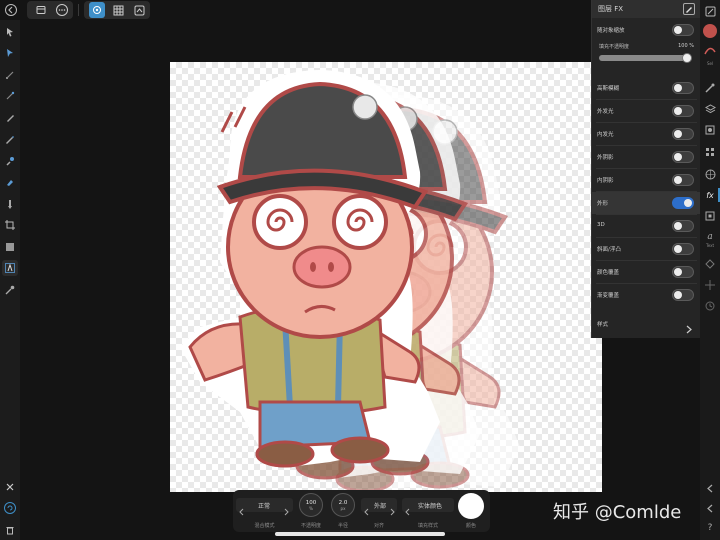 The height and width of the screenshot is (540, 720). Describe the element at coordinates (710, 130) in the screenshot. I see `adjustments-icon` at that location.